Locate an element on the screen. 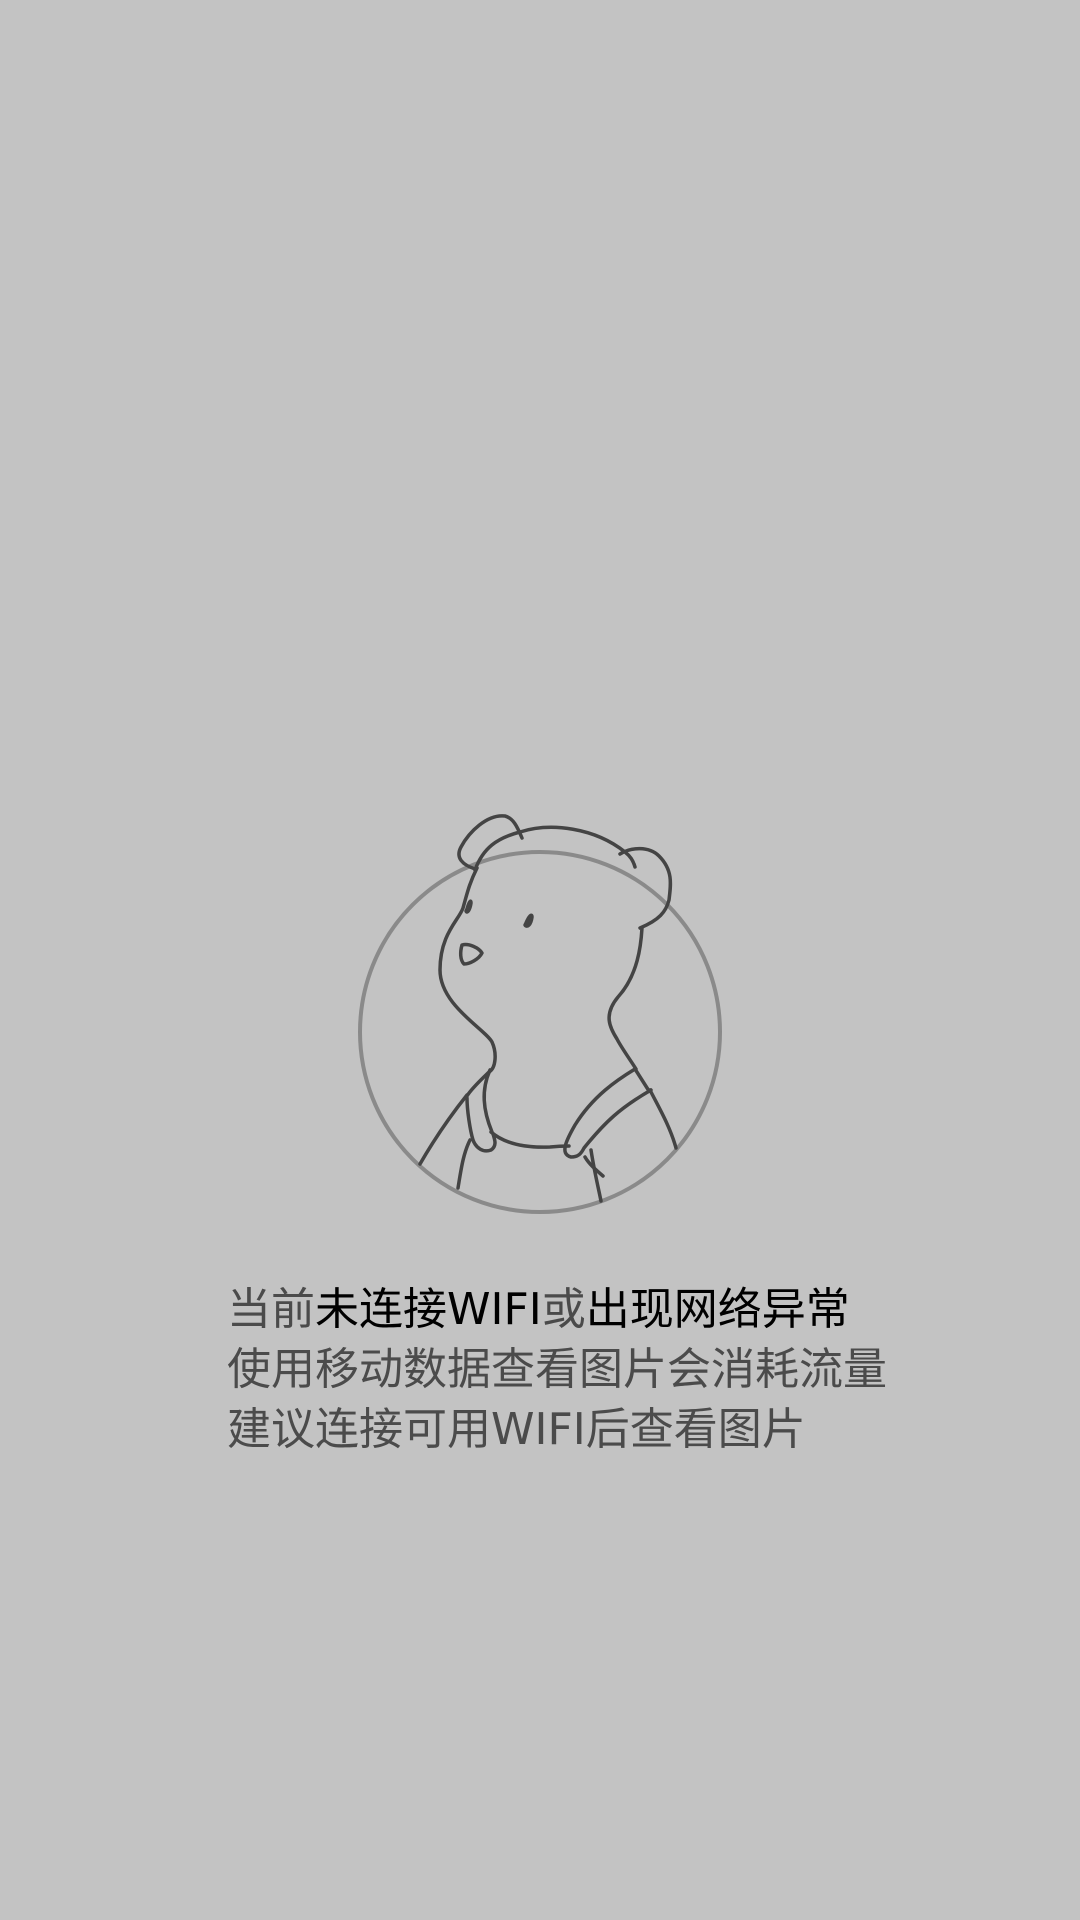 This screenshot has width=1080, height=1920. bear-illustration is located at coordinates (540, 1015).